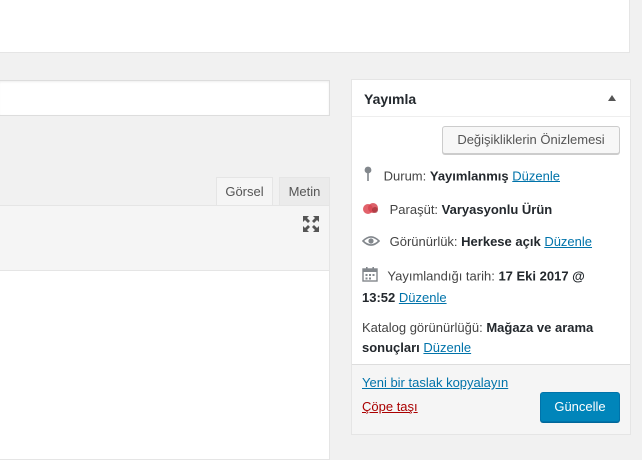 The height and width of the screenshot is (460, 642). I want to click on calendar-icon, so click(370, 277).